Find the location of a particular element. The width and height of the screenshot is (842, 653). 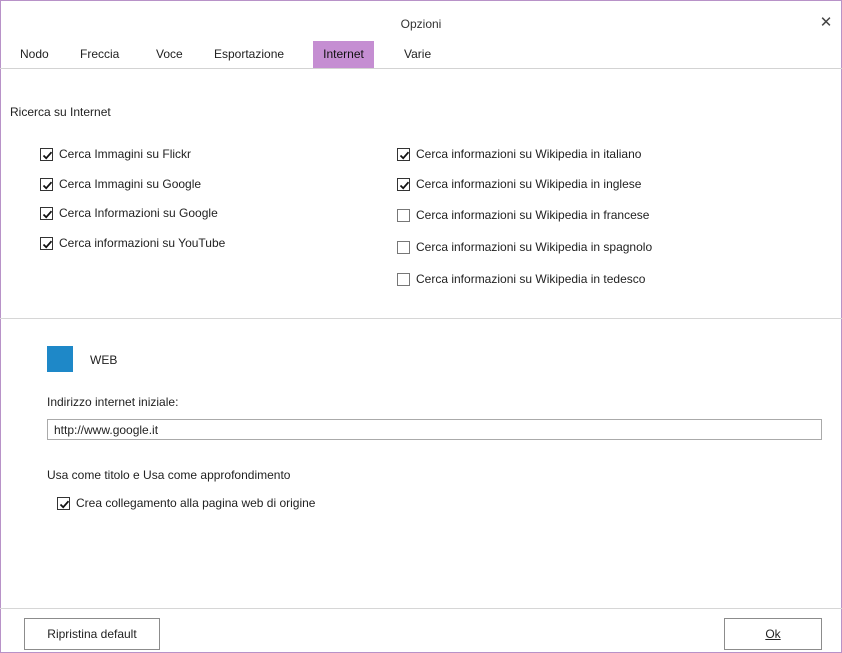

checkbox-create-link is located at coordinates (63, 503).